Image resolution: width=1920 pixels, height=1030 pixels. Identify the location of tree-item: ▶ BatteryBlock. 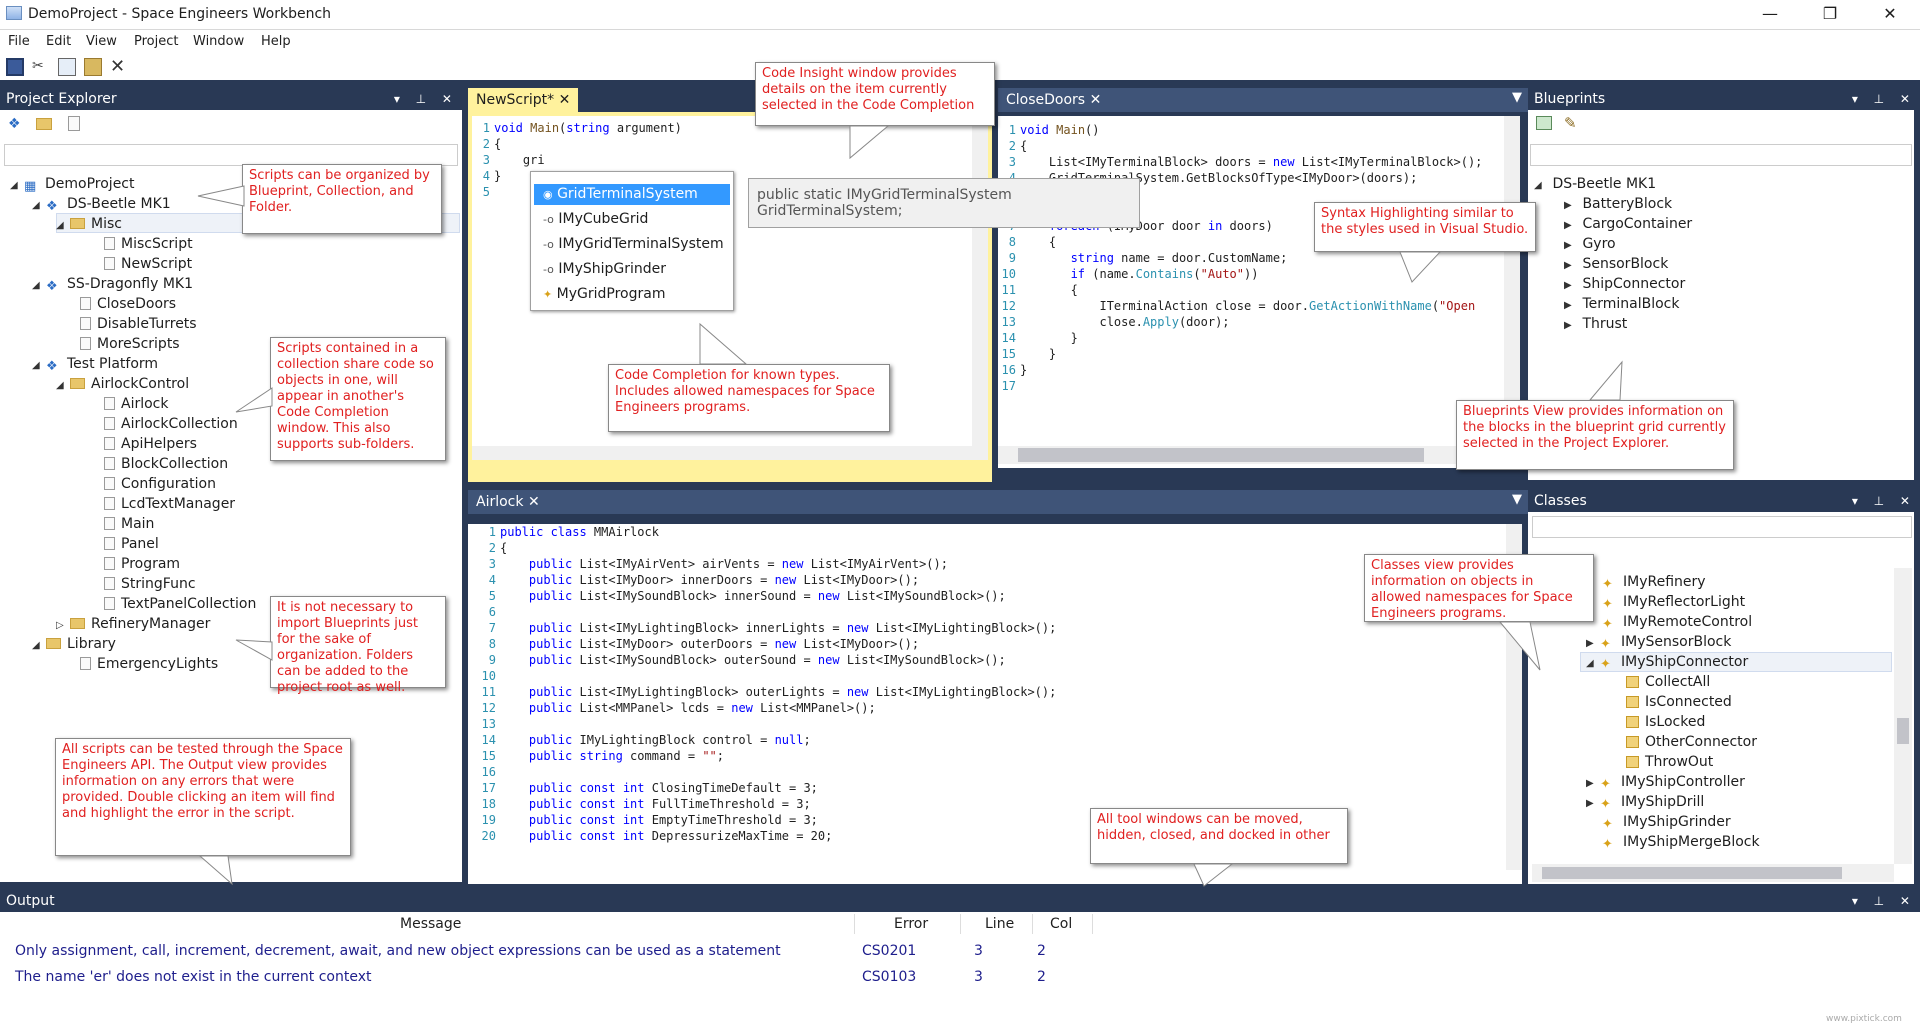
(1618, 204).